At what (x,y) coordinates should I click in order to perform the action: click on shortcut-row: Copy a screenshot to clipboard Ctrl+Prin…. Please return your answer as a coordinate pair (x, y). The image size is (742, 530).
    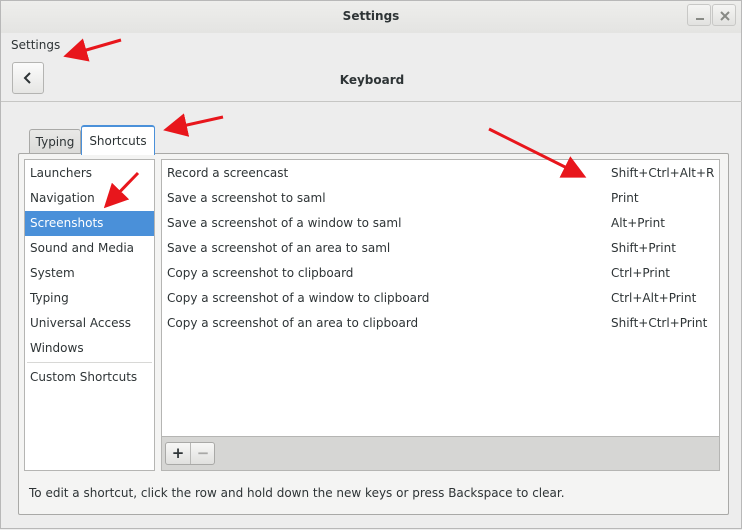
    Looking at the image, I should click on (440, 273).